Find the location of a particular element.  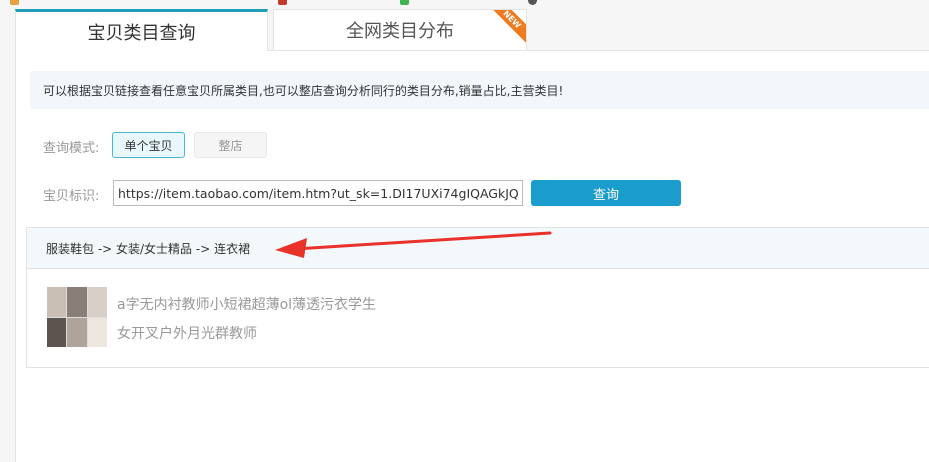

query-button-label: 查询 is located at coordinates (605, 195).